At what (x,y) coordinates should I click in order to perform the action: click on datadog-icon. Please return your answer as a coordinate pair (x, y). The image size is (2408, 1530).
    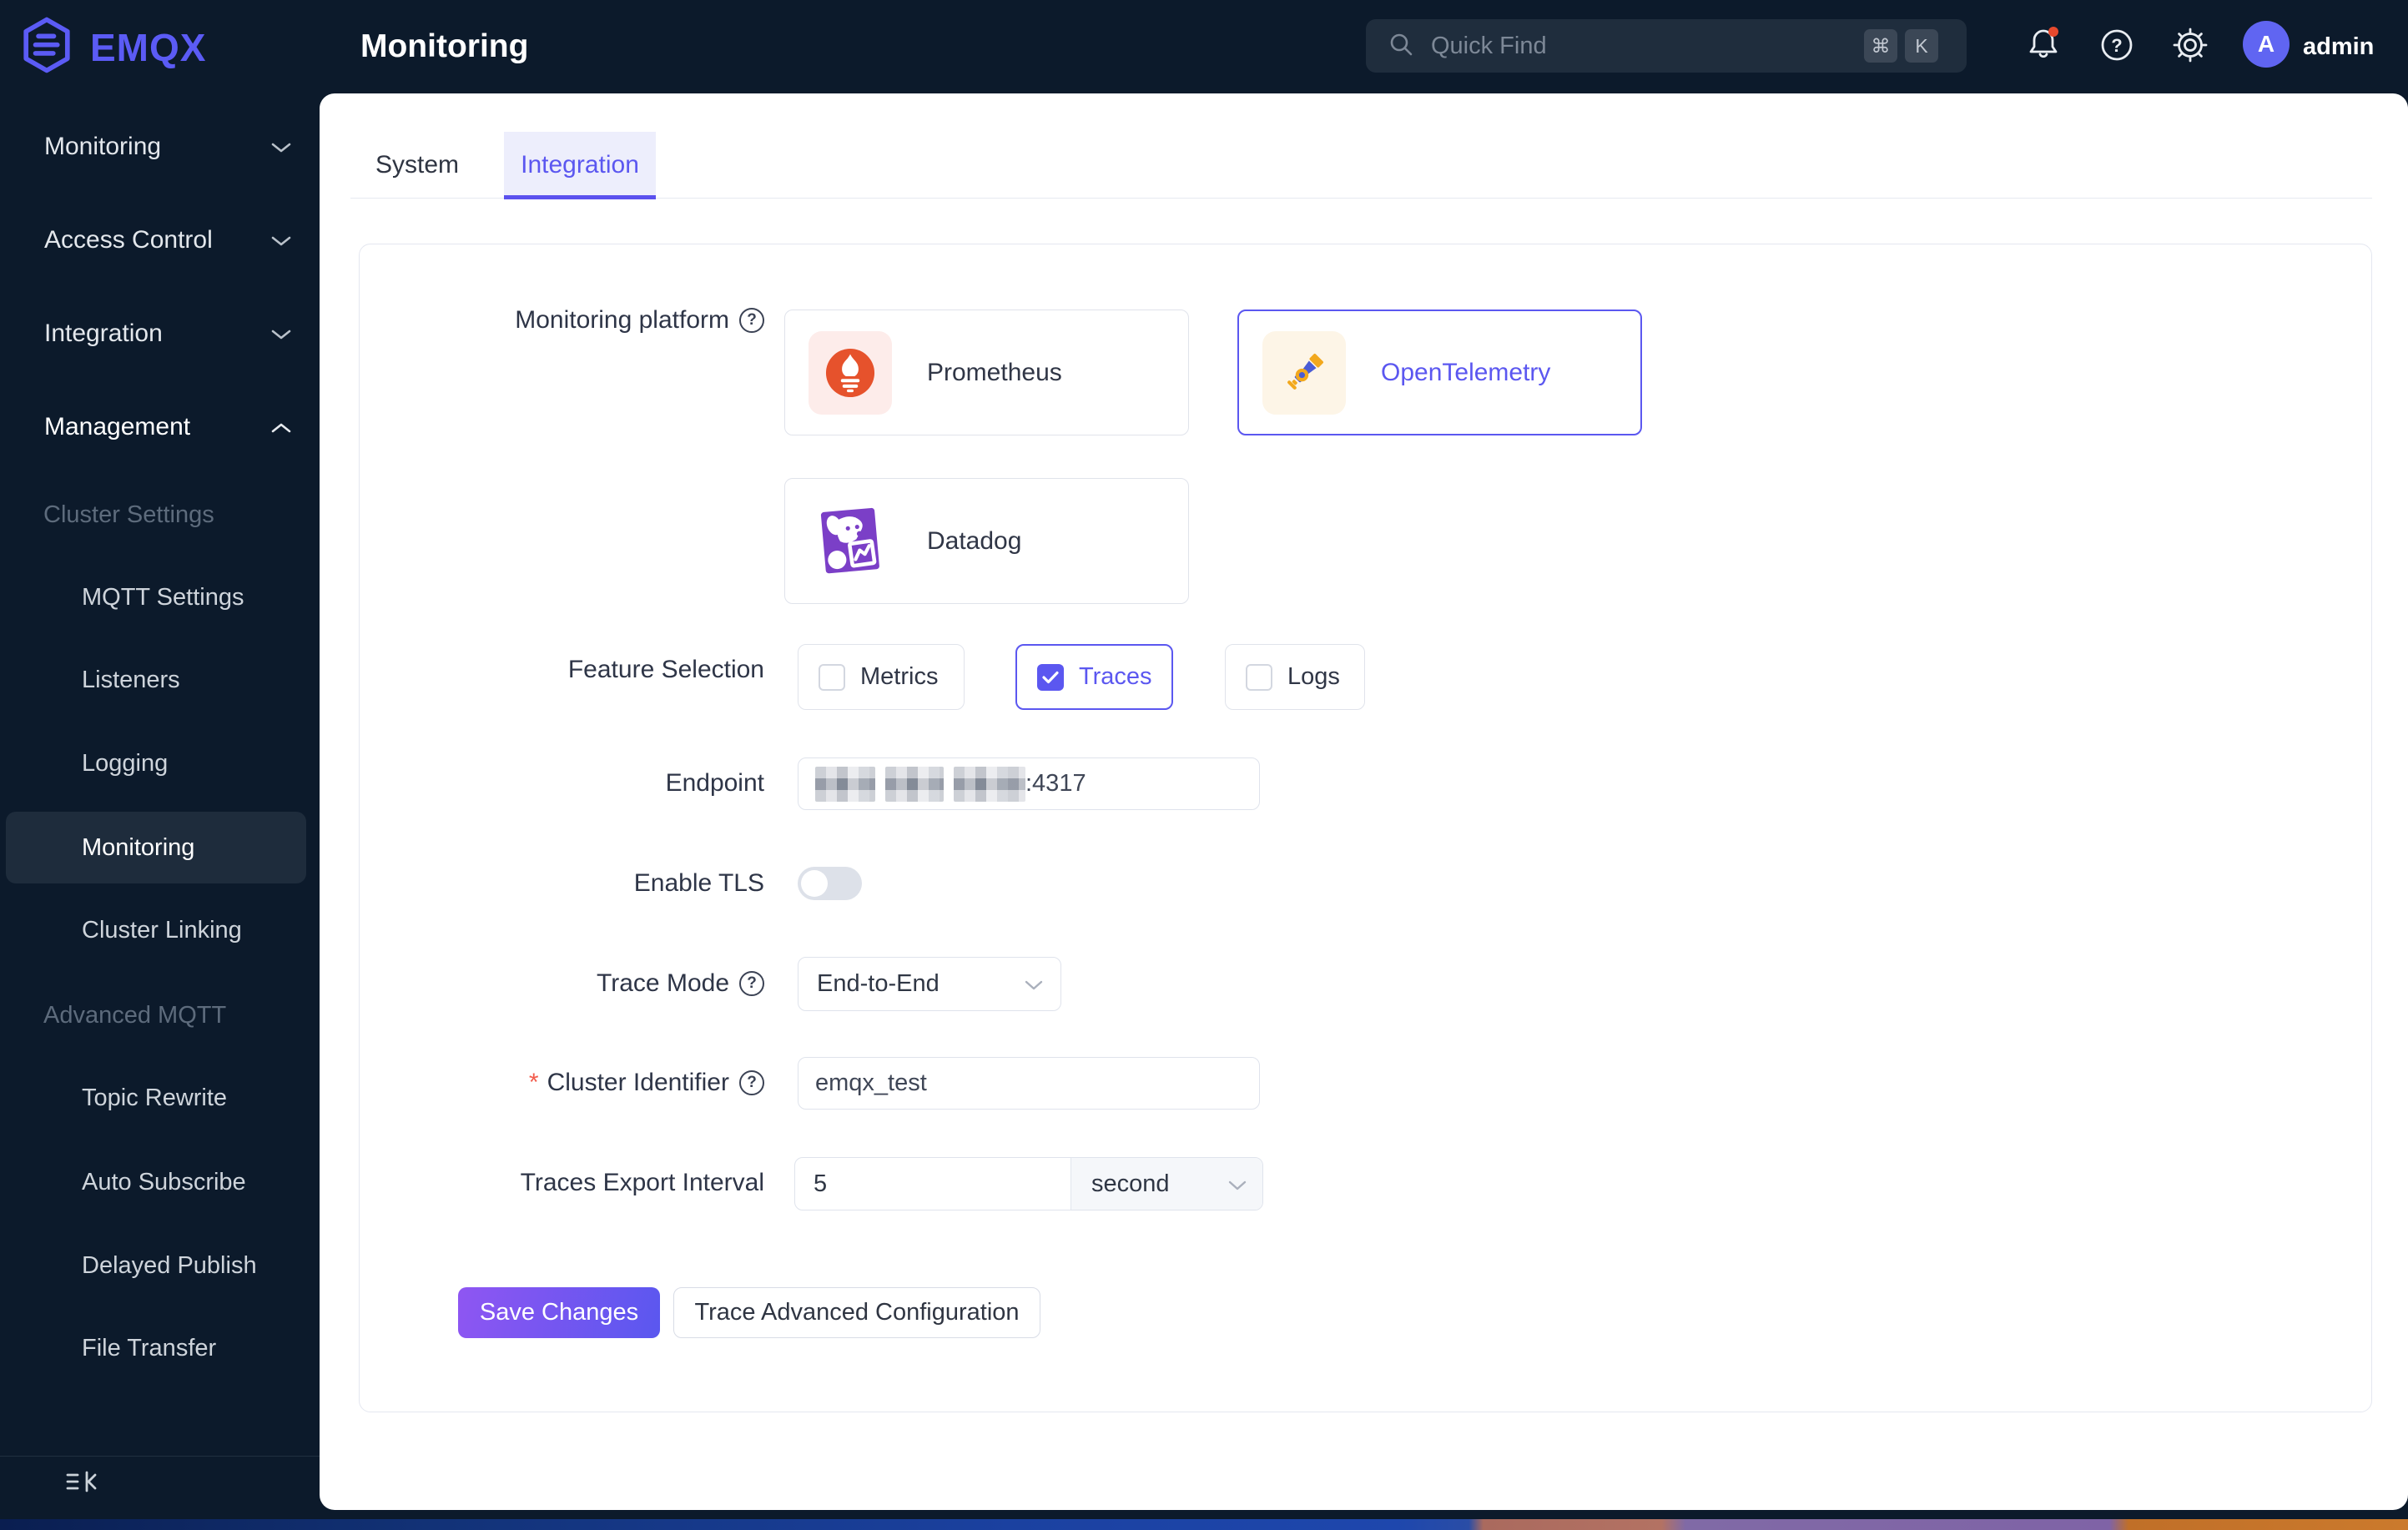
    Looking at the image, I should click on (850, 541).